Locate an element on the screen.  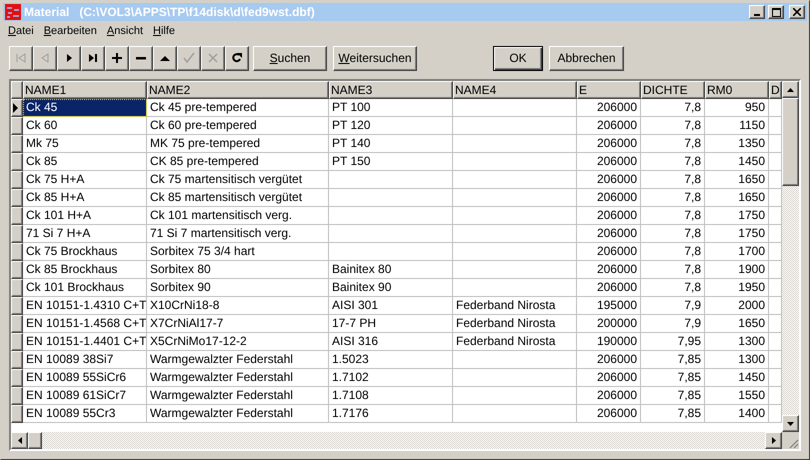
table-cell: X5CrNiMo17-12-2 is located at coordinates (238, 342).